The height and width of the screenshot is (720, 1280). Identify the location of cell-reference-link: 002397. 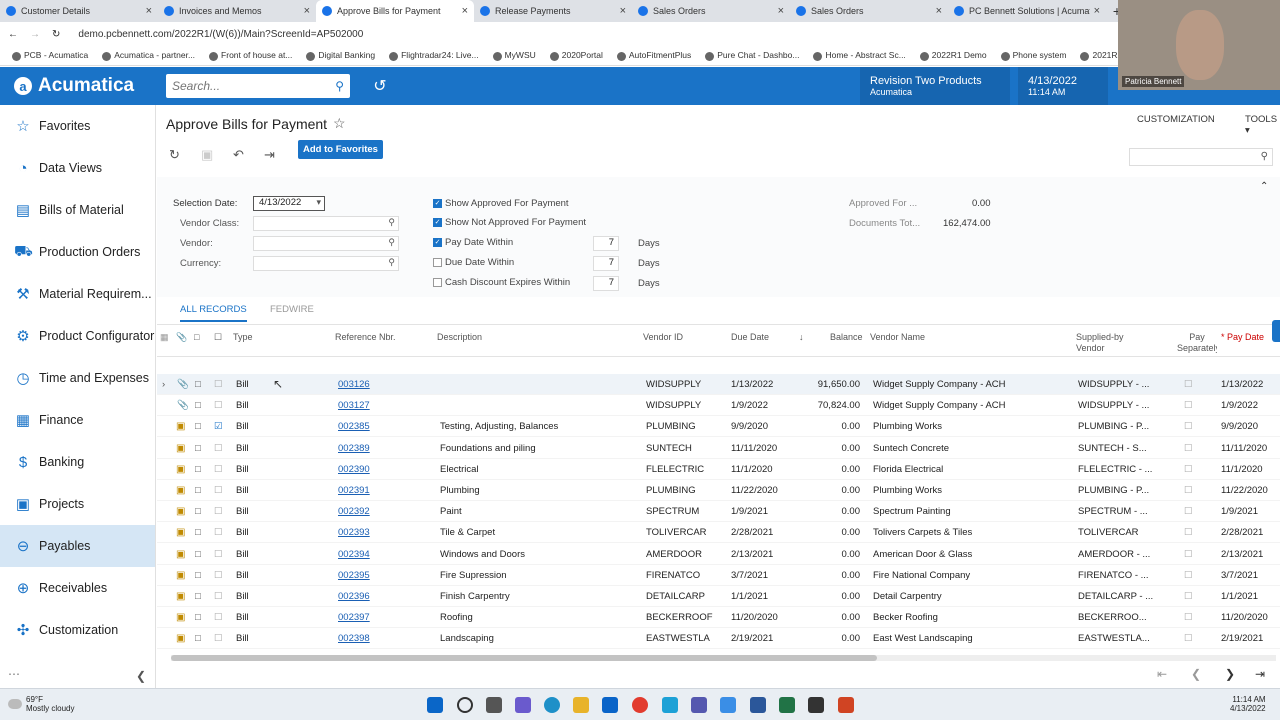
(354, 617).